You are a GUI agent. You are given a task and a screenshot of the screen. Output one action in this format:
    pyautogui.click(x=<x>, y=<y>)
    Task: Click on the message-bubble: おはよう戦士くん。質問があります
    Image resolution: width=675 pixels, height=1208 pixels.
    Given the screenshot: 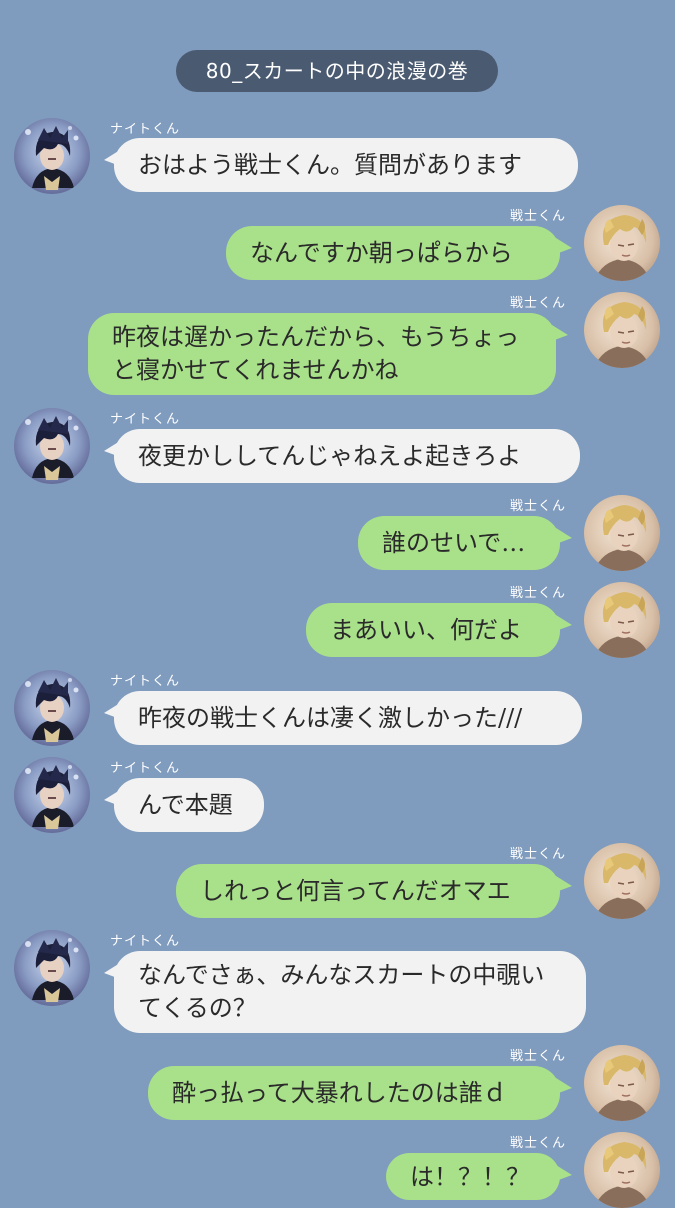 What is the action you would take?
    pyautogui.click(x=346, y=165)
    